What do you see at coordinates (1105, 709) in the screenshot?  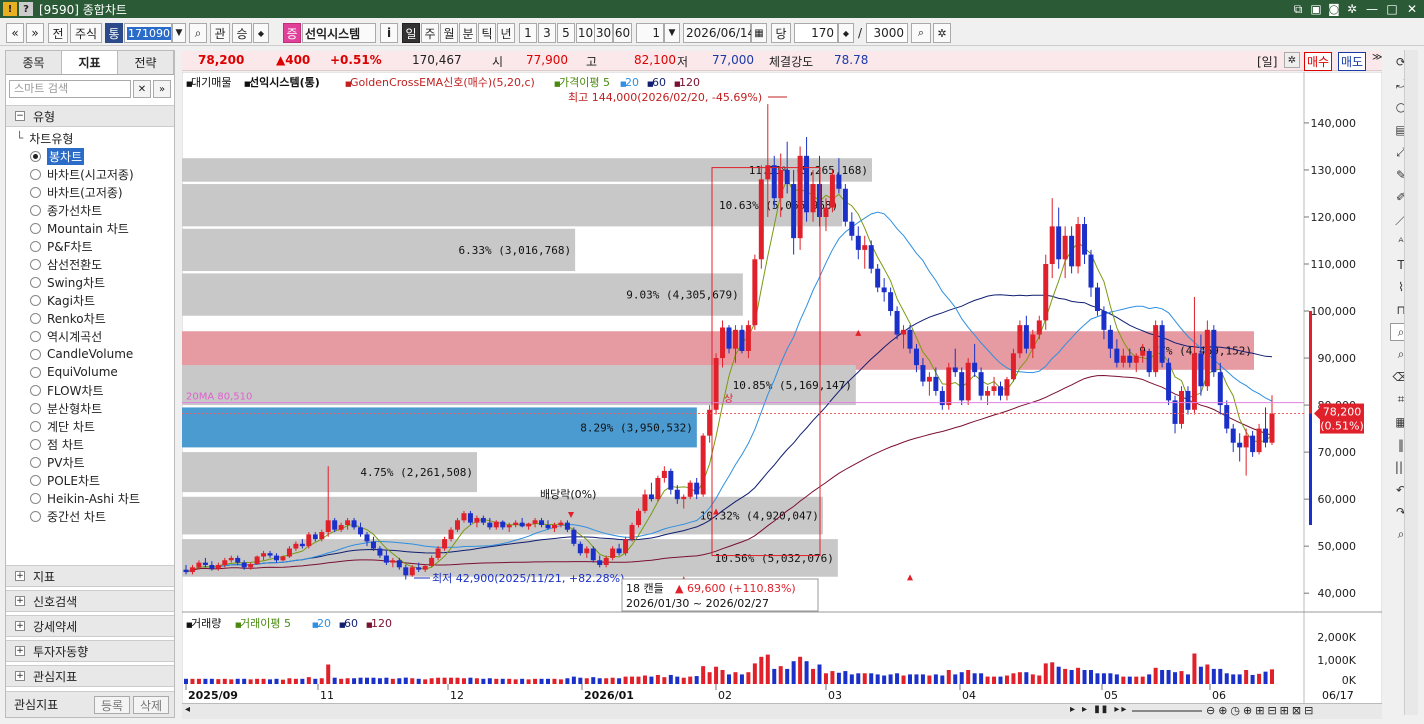 I see `playback-controls: ▸ ▮▮ ▸▸` at bounding box center [1105, 709].